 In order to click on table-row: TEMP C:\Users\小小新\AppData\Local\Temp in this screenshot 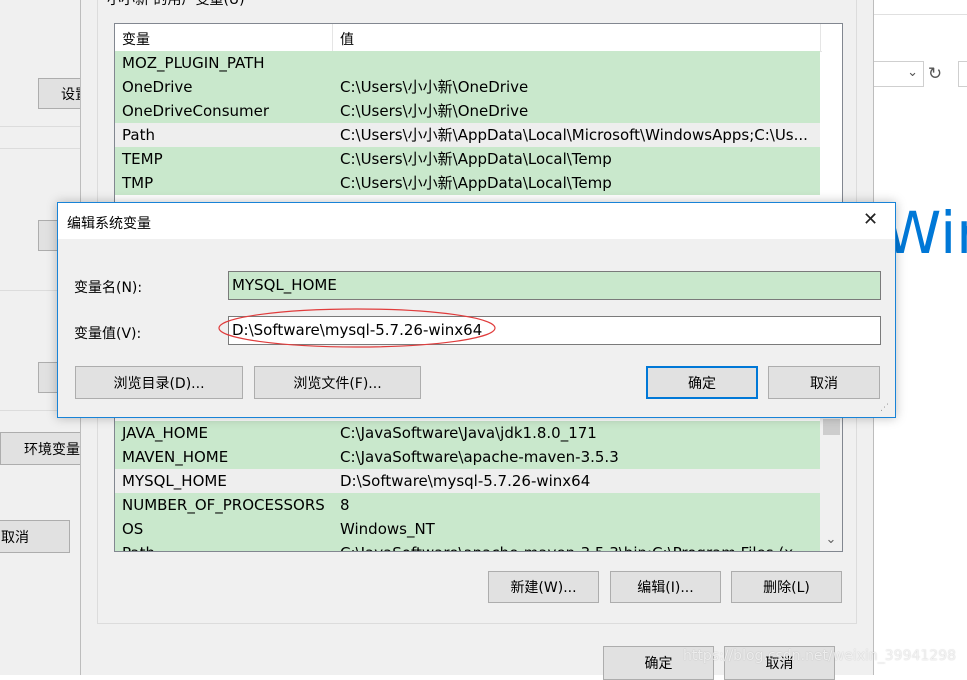, I will do `click(467, 159)`.